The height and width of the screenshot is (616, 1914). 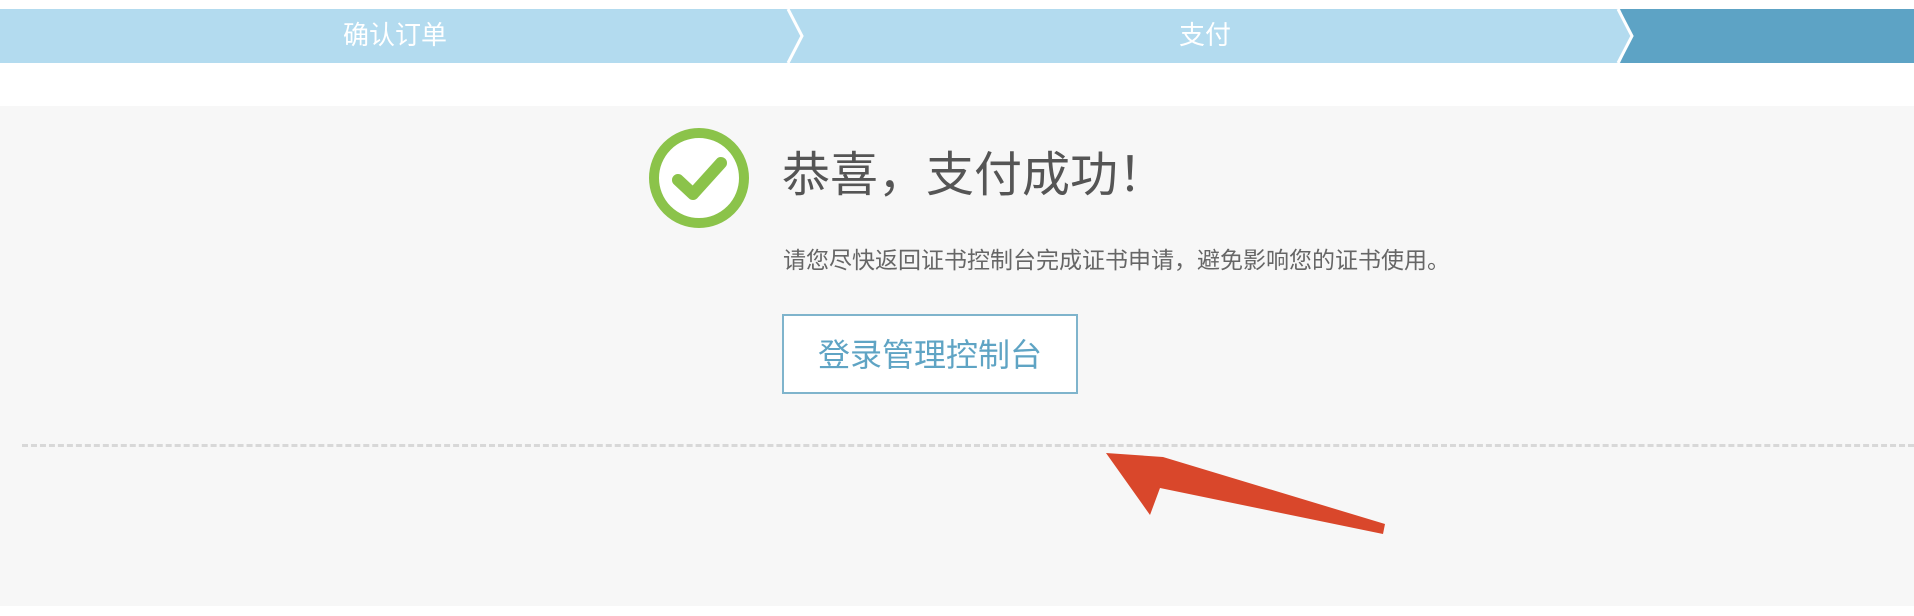 I want to click on success-title: 恭喜，支付成功！, so click(x=974, y=175).